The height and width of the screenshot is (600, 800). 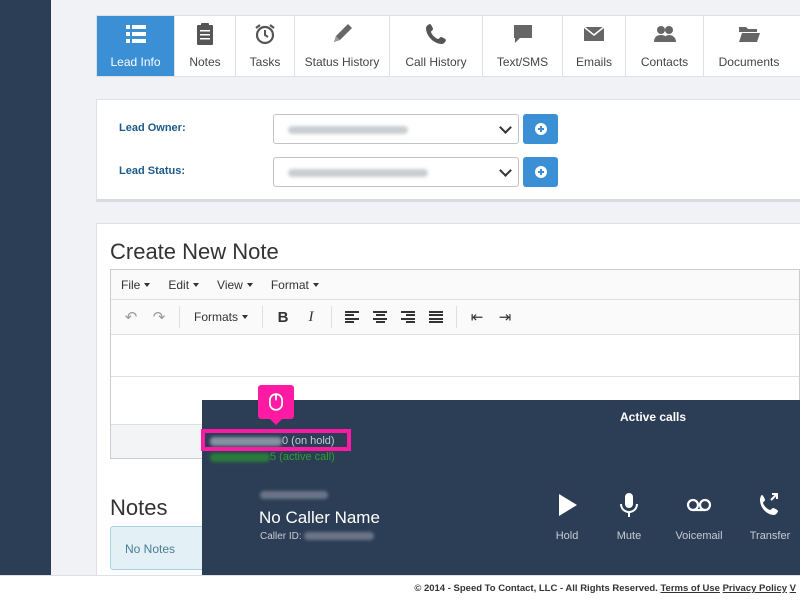 What do you see at coordinates (699, 536) in the screenshot?
I see `voicemail-label: Voicemail` at bounding box center [699, 536].